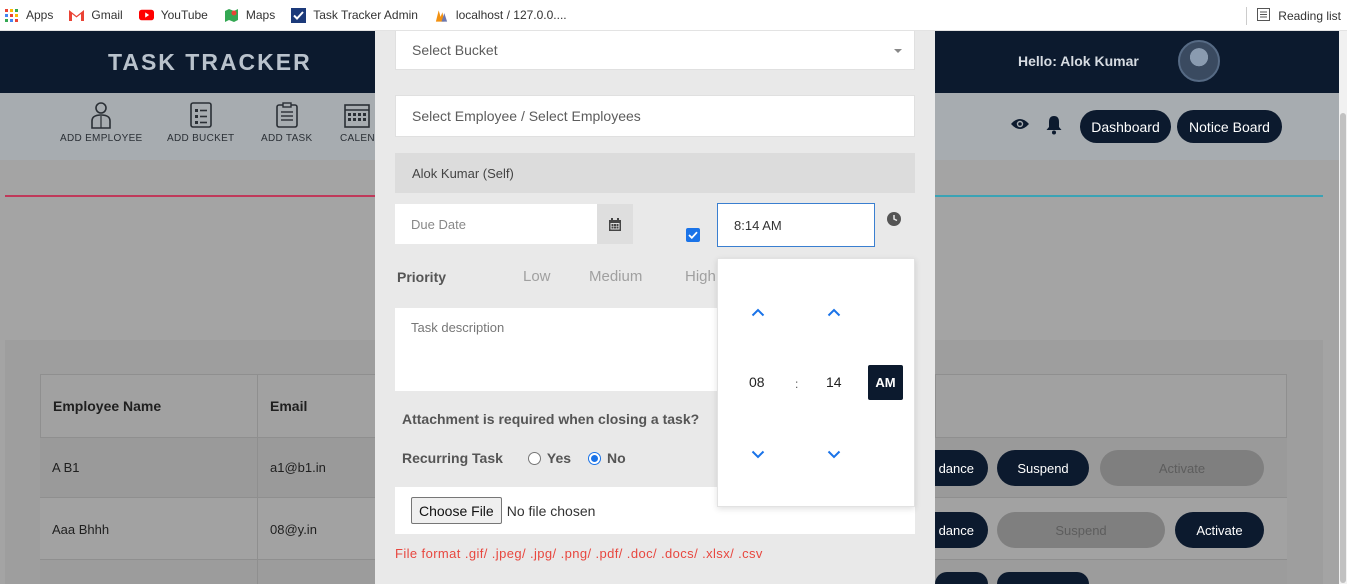  I want to click on bookmark-youtube: YouTube, so click(173, 15).